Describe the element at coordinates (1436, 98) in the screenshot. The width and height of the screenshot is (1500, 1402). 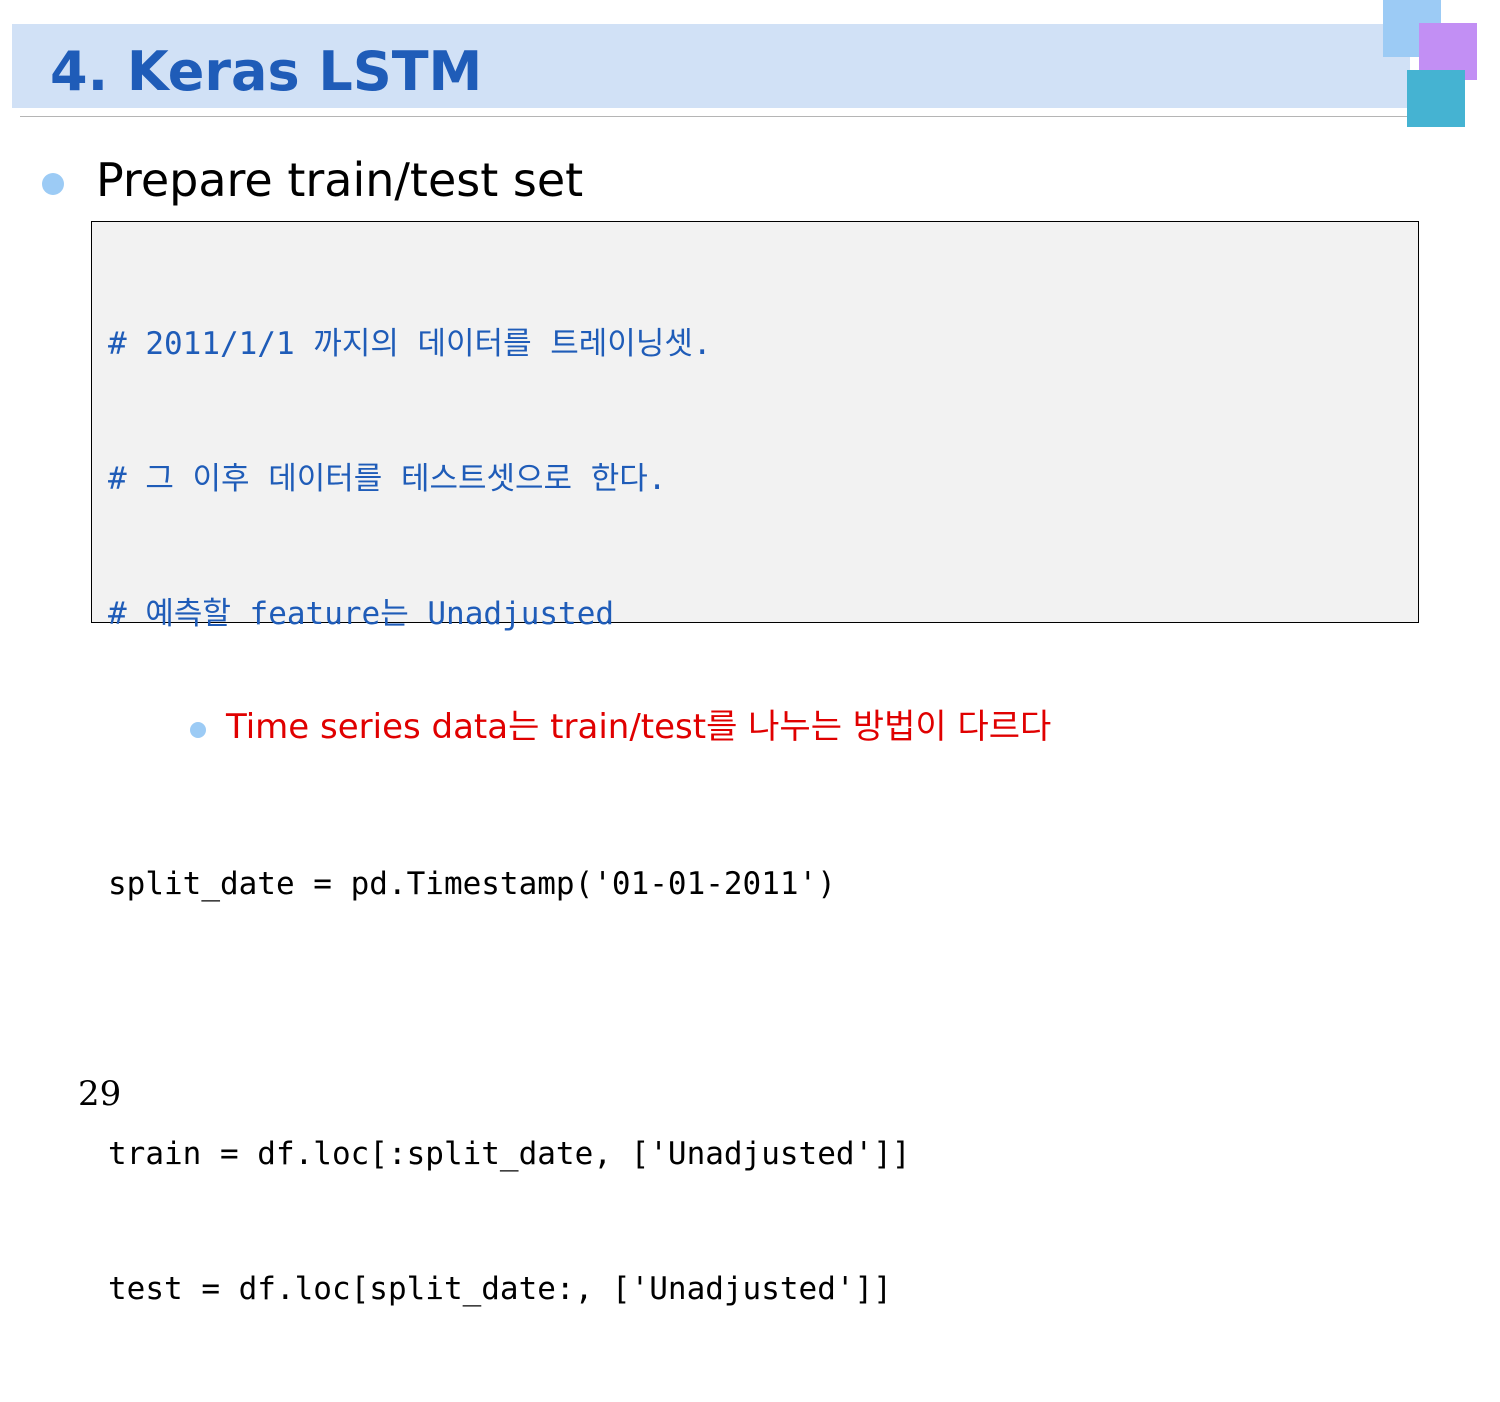
I see `decorative-square-teal` at that location.